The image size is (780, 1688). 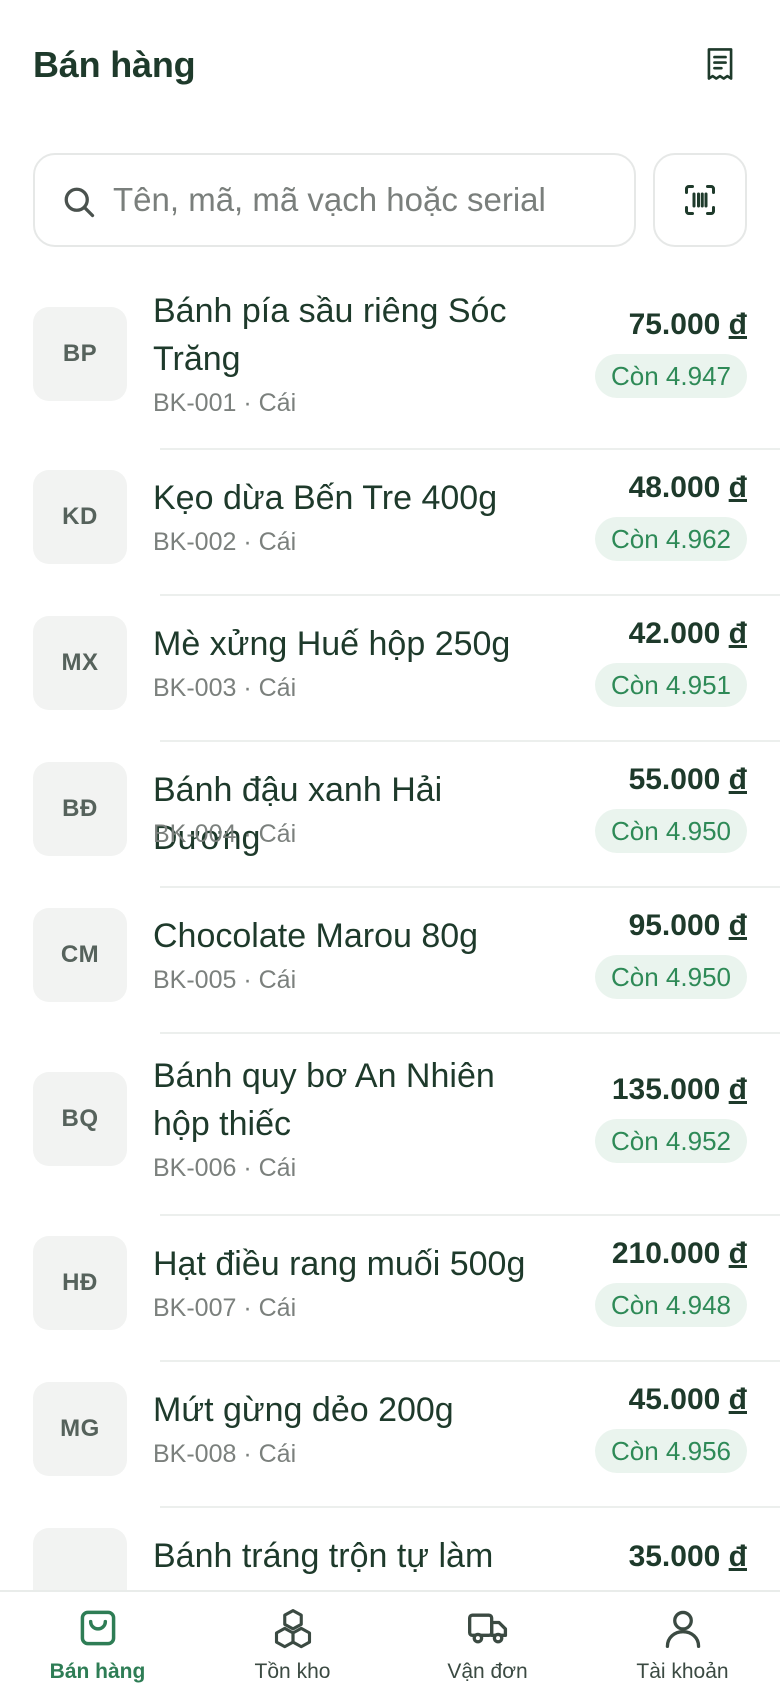 I want to click on product-price: 42.000 đ, so click(x=688, y=634).